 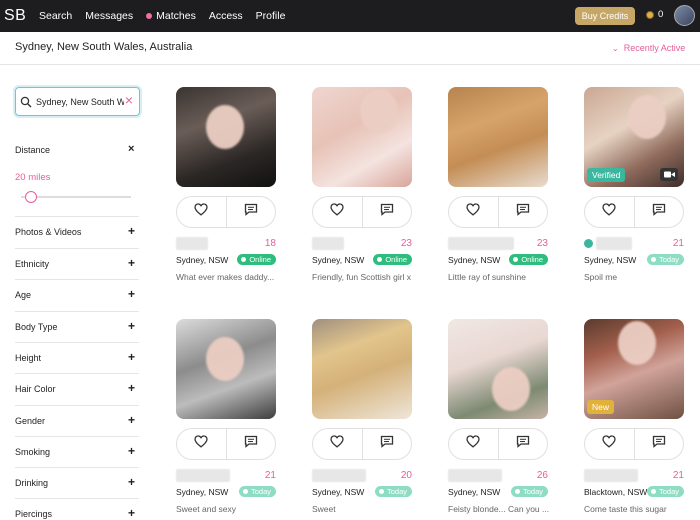 I want to click on profile-age: 18, so click(x=270, y=243).